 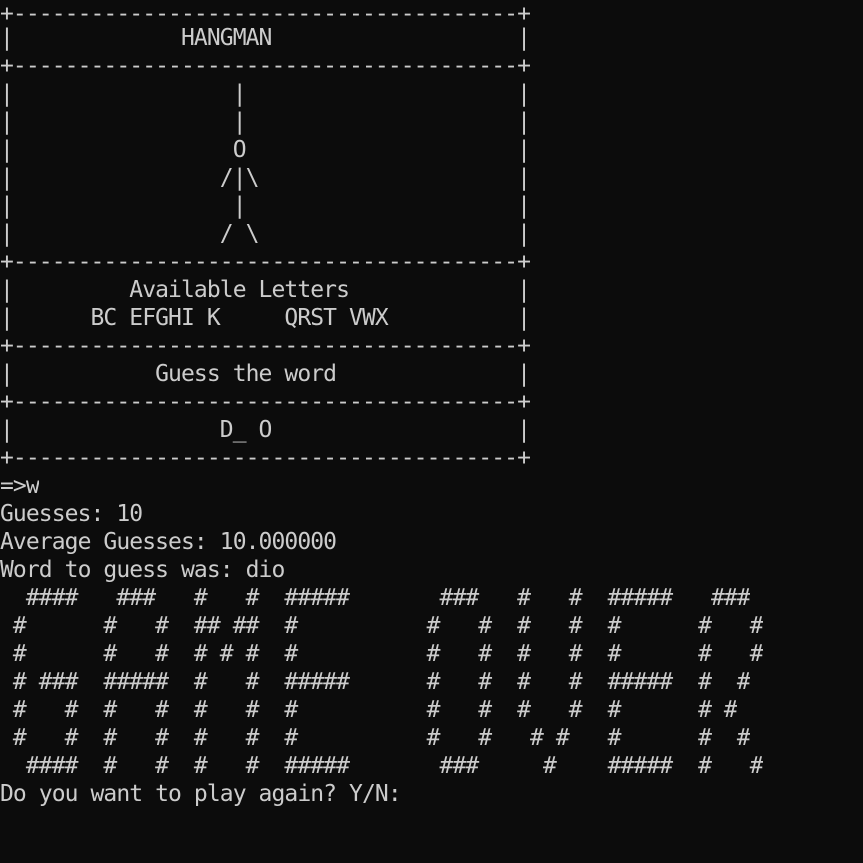 I want to click on available-letters-title: | Available Letters |, so click(x=265, y=290).